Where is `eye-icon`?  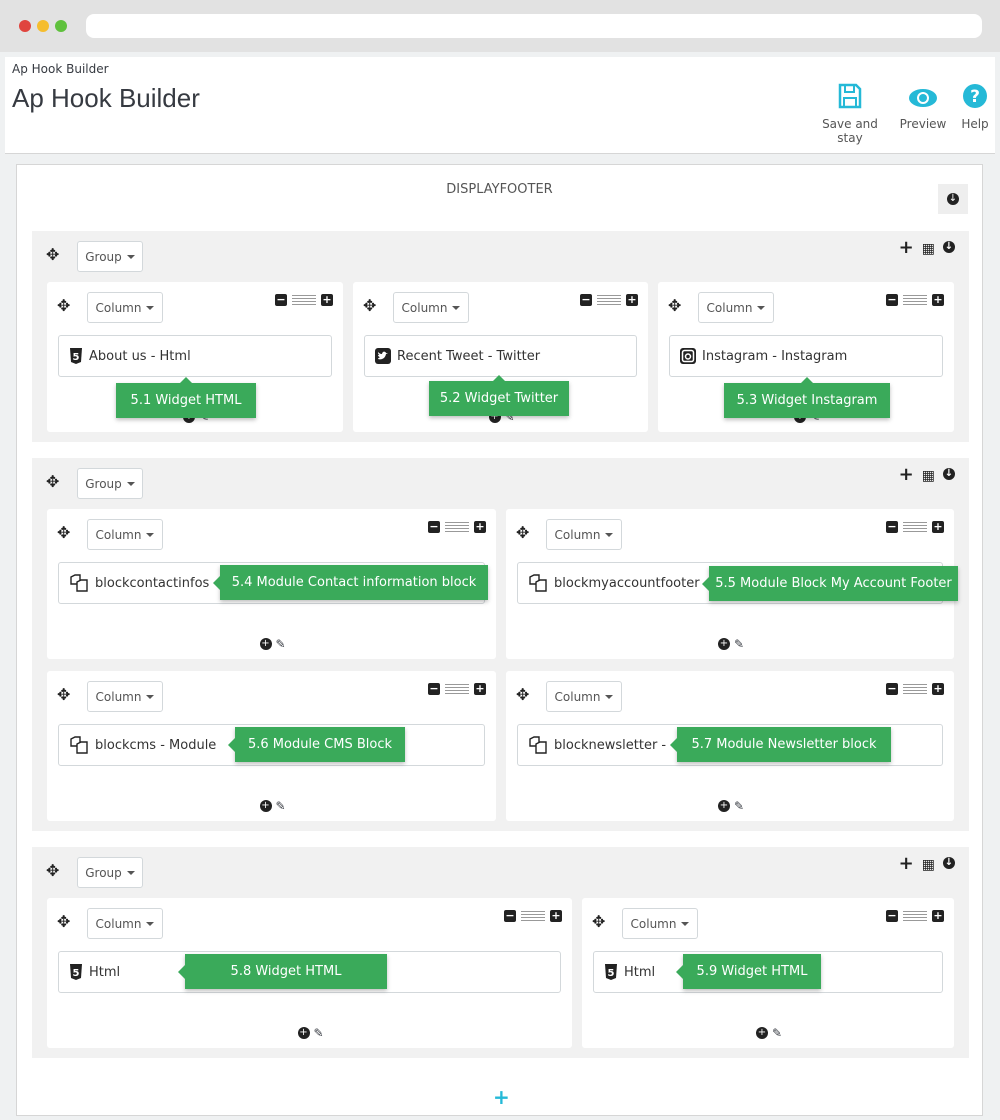
eye-icon is located at coordinates (923, 94).